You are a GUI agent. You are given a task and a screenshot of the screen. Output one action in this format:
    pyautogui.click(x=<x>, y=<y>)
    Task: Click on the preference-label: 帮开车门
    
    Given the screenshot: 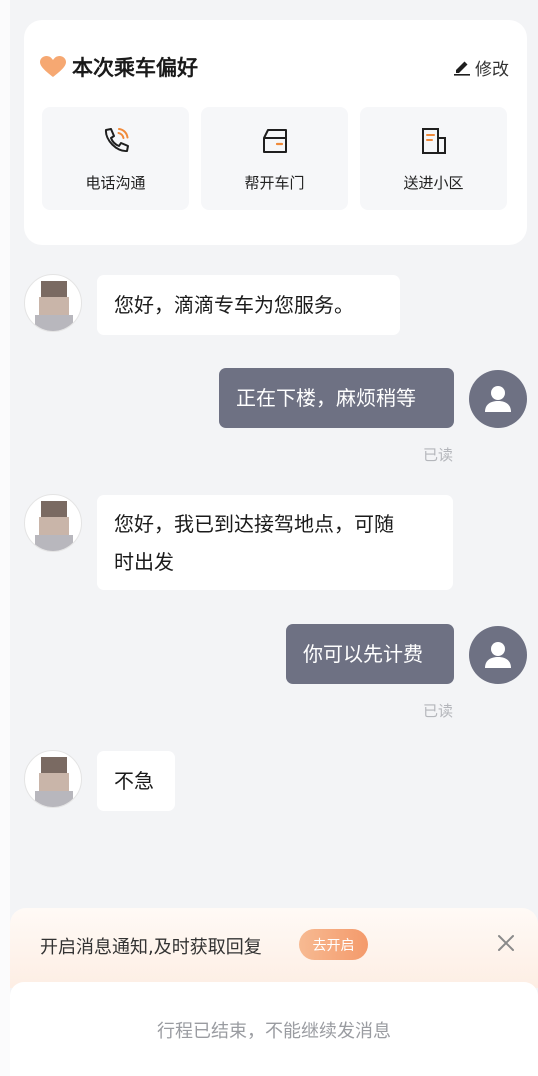 What is the action you would take?
    pyautogui.click(x=274, y=183)
    